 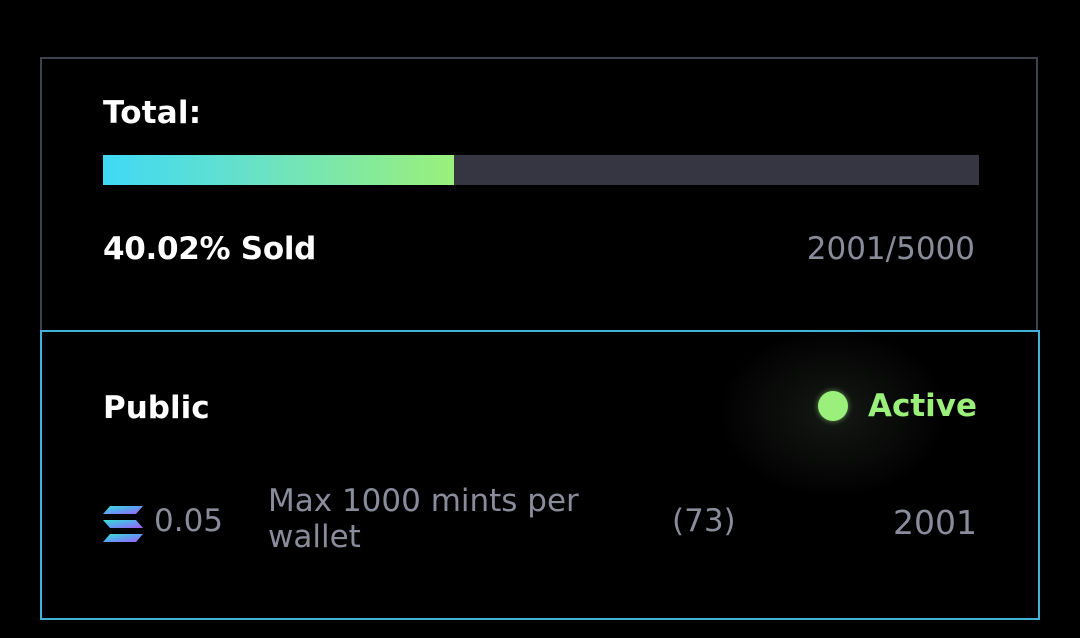 I want to click on phase-status: Active, so click(x=847, y=413).